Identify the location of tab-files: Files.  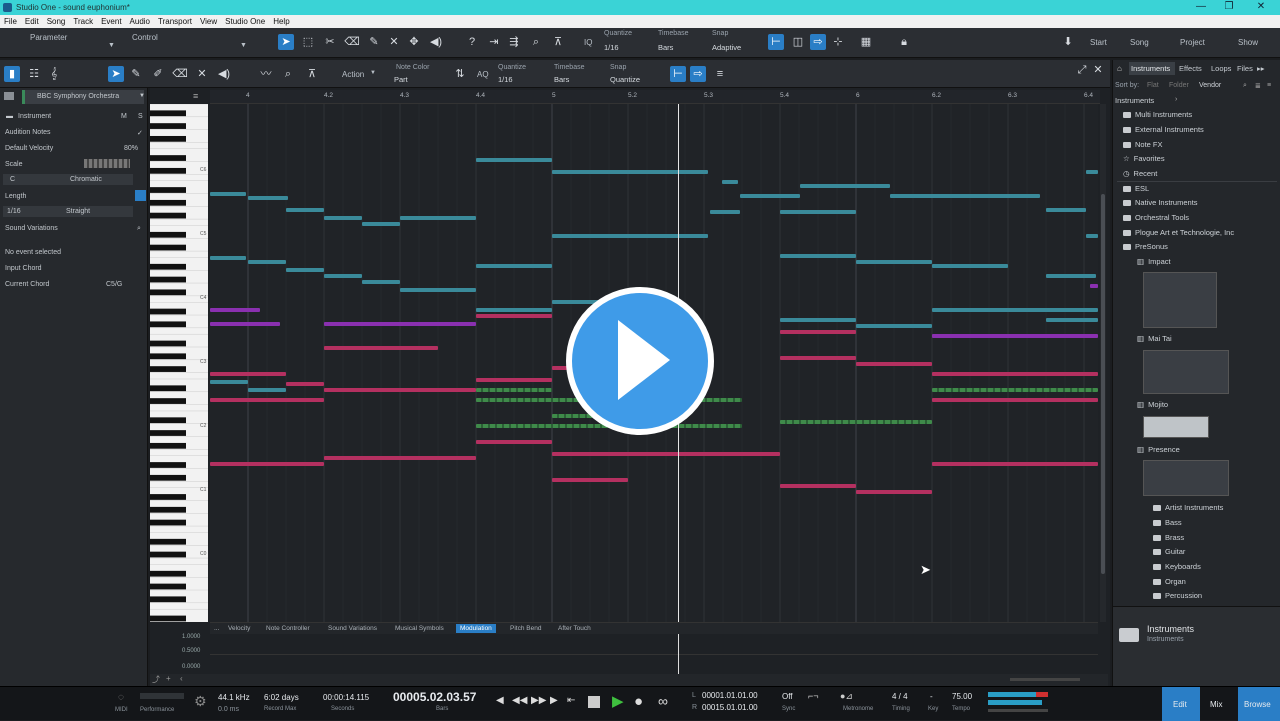
(1245, 68).